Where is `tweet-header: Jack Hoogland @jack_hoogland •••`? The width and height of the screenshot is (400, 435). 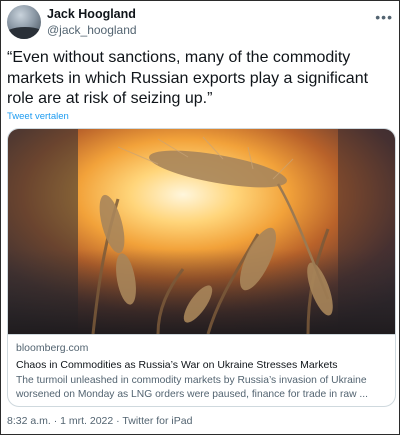
tweet-header: Jack Hoogland @jack_hoogland ••• is located at coordinates (201, 25).